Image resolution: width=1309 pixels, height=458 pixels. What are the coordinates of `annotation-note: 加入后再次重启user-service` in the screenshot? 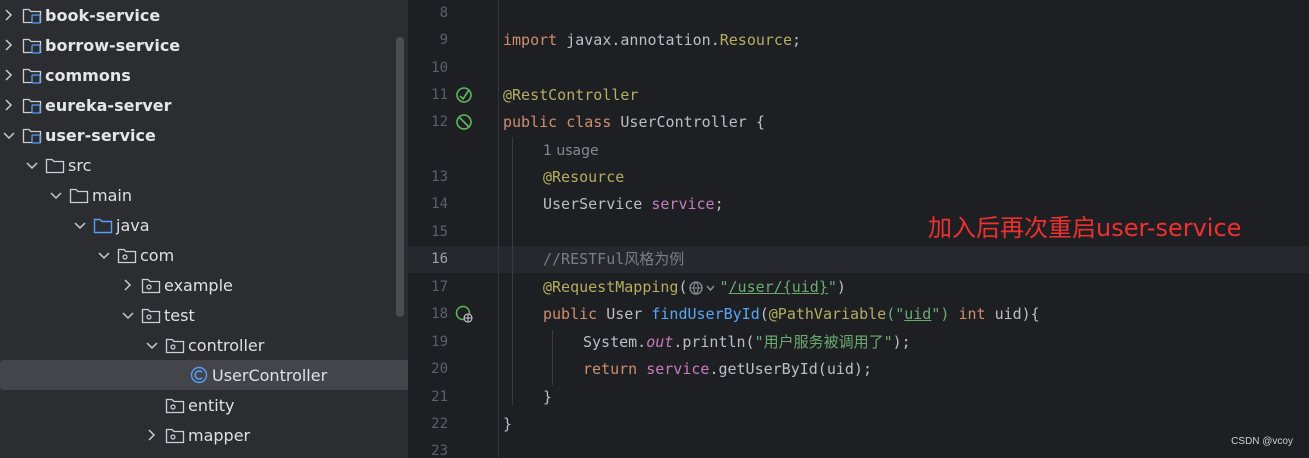 It's located at (1085, 228).